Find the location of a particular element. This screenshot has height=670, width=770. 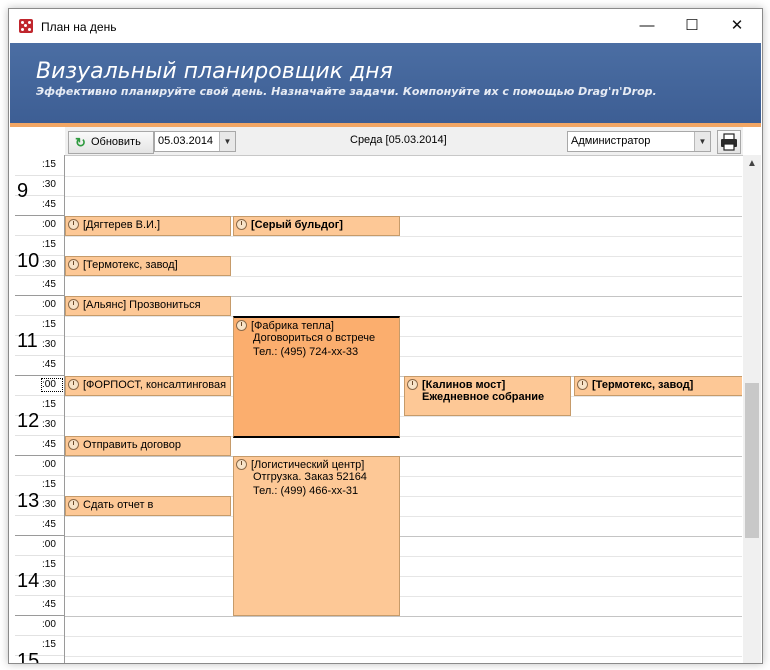

hour-label: 15 is located at coordinates (28, 656).